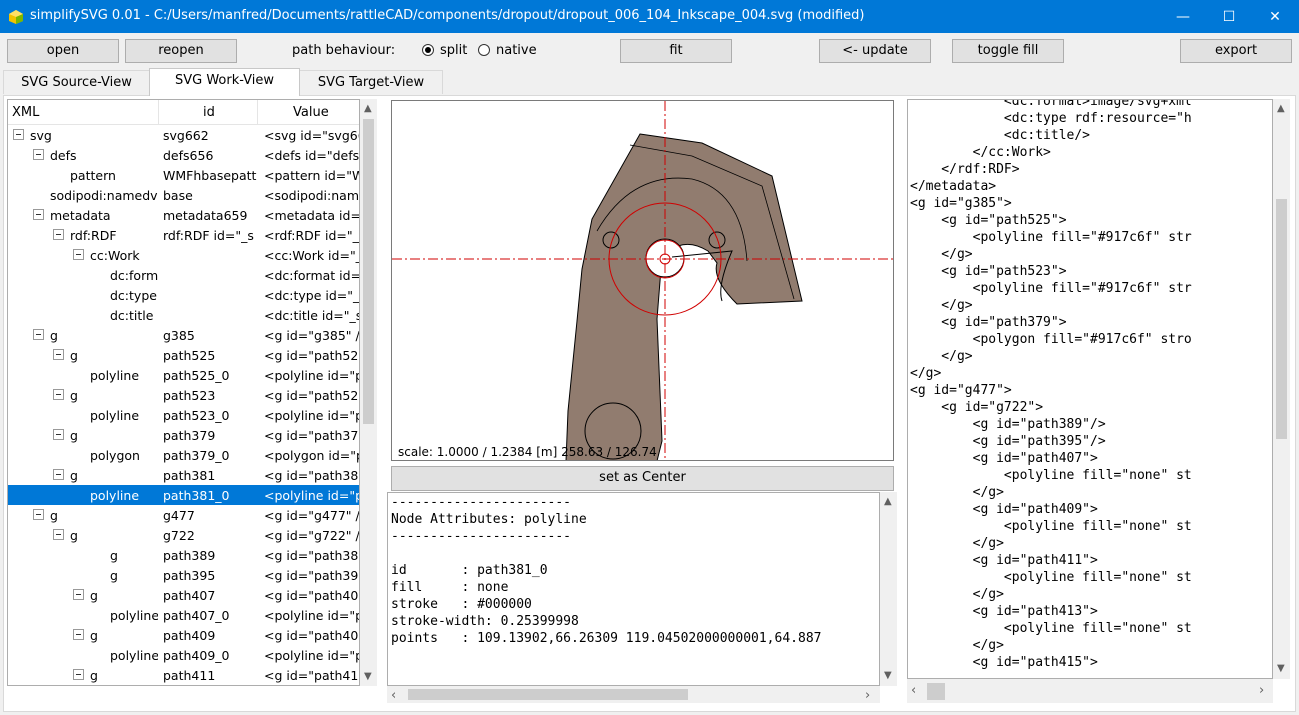 Image resolution: width=1299 pixels, height=715 pixels. Describe the element at coordinates (183, 535) in the screenshot. I see `tree-row: g g722 <g id="g722" />` at that location.